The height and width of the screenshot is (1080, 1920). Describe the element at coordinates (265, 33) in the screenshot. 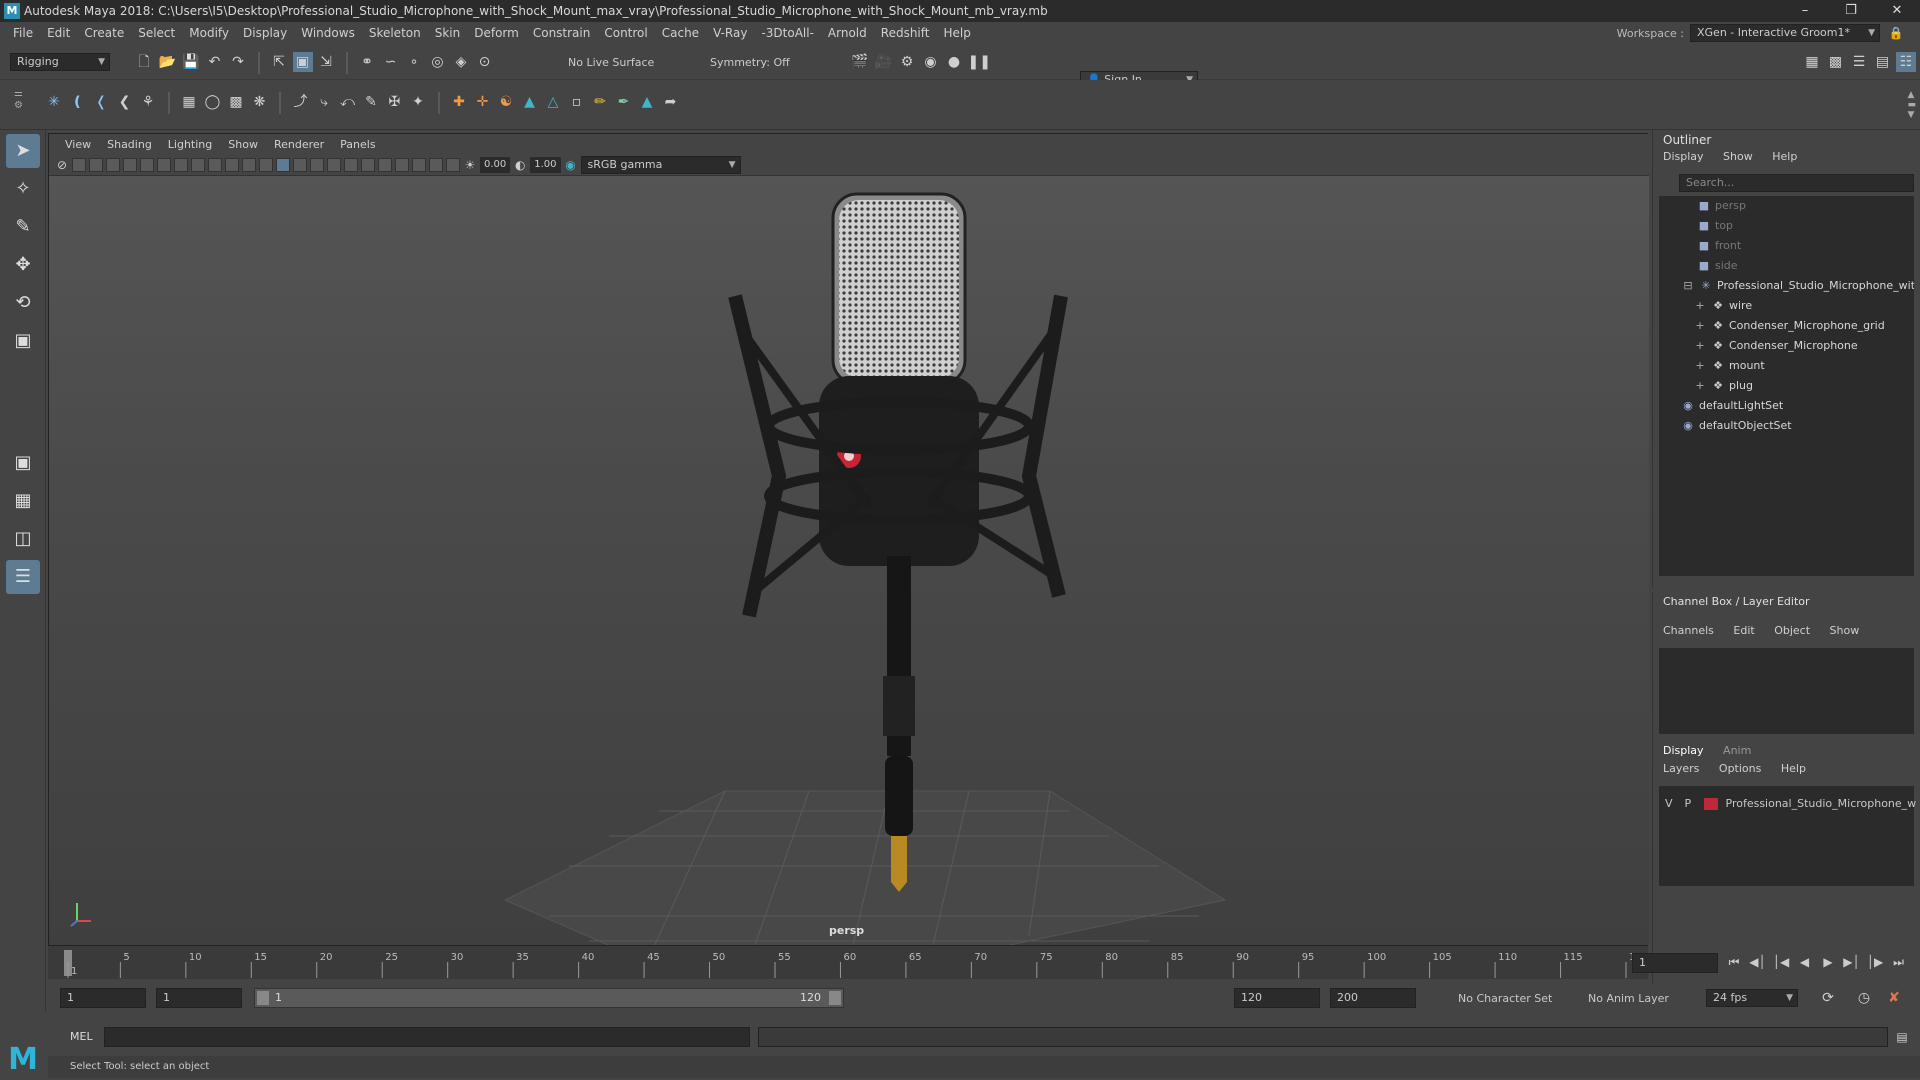

I see `menu-display: Display` at that location.